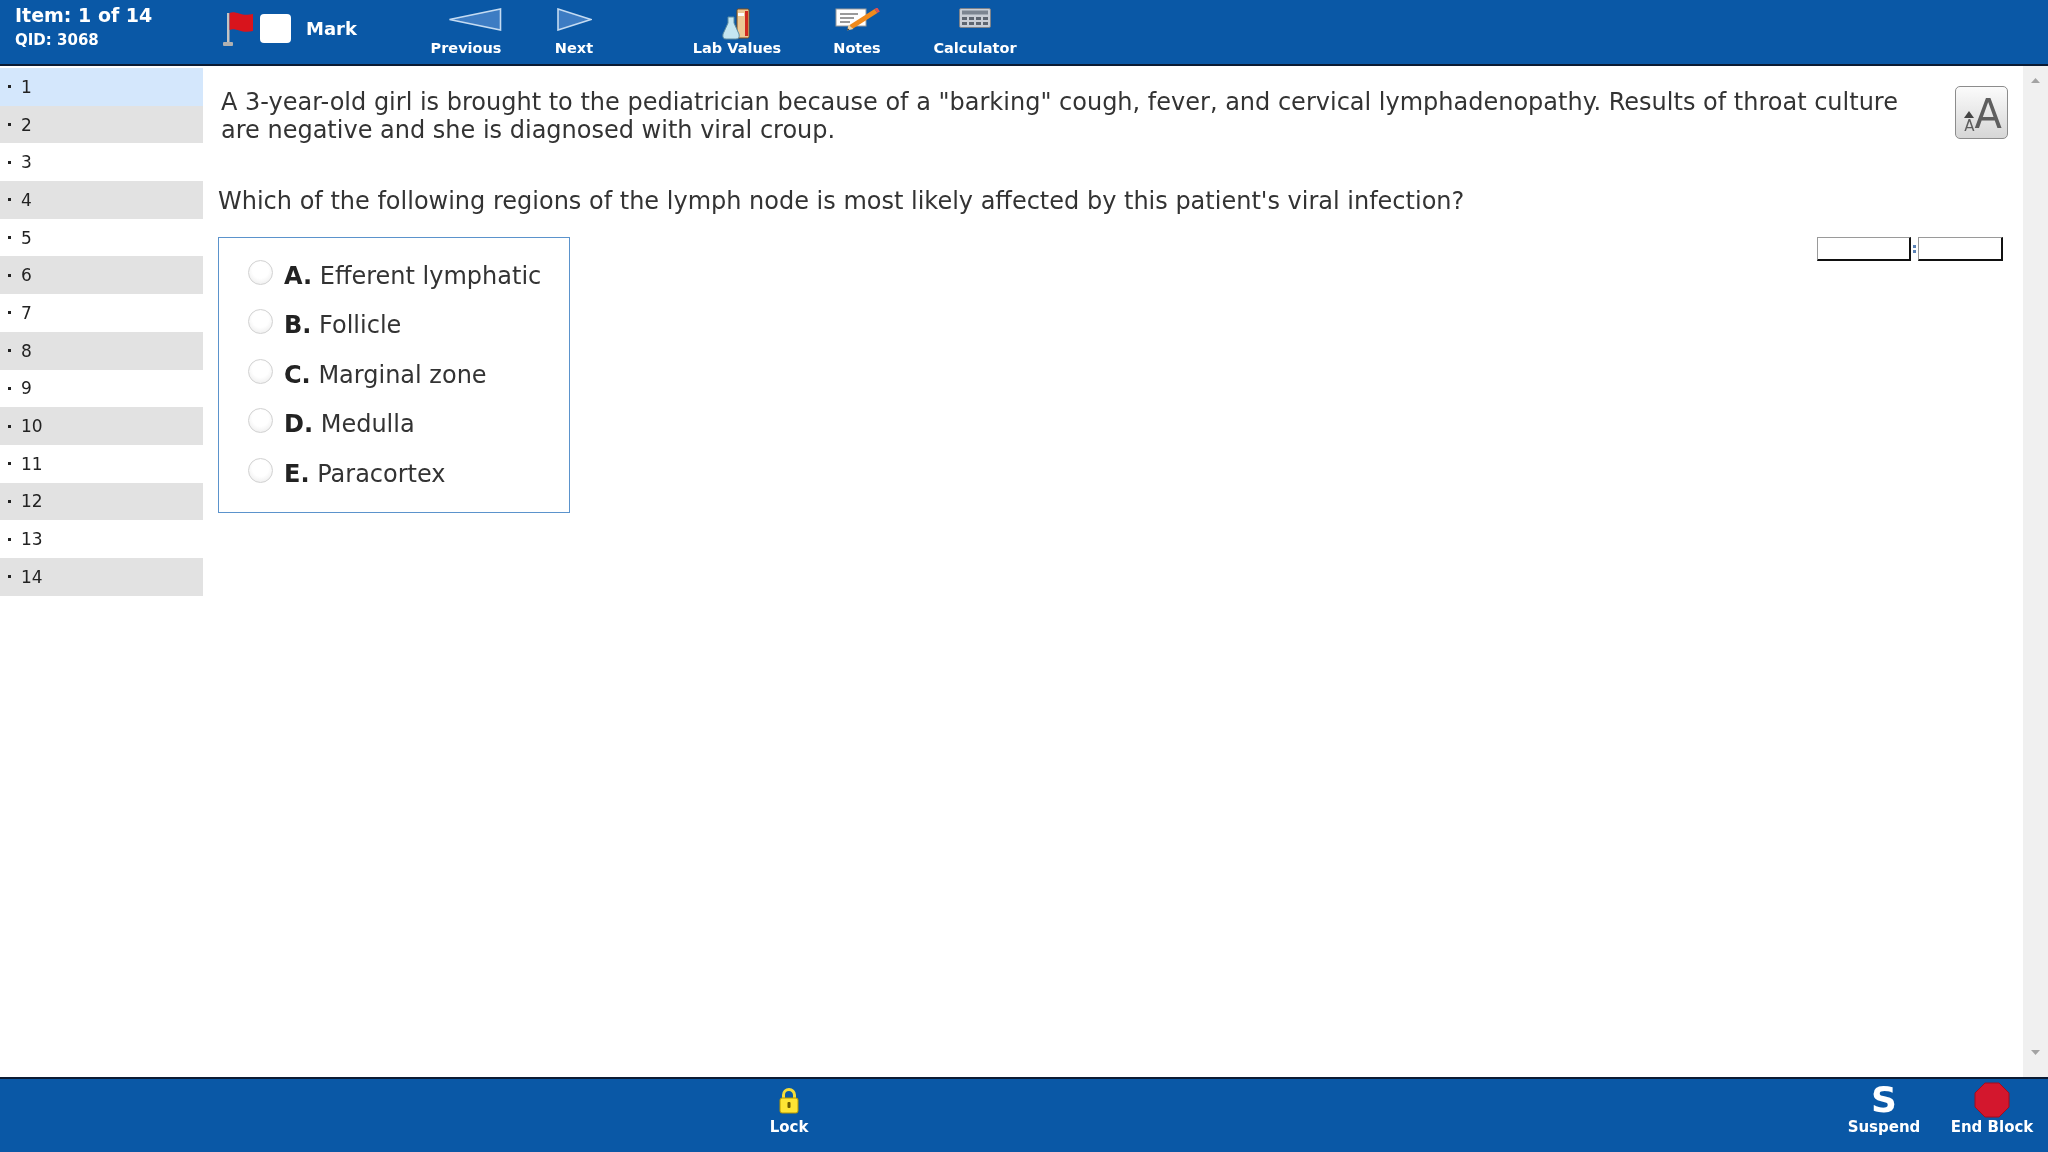 This screenshot has width=2048, height=1152. What do you see at coordinates (57, 40) in the screenshot?
I see `question-id: QID: 3068` at bounding box center [57, 40].